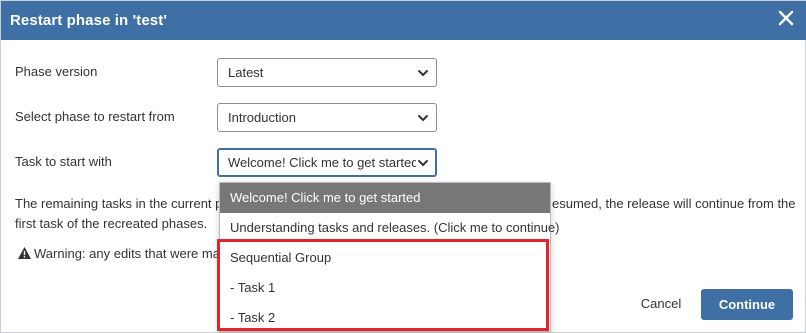 This screenshot has height=333, width=806. I want to click on info-line-2: first task of the recreated phases., so click(111, 223).